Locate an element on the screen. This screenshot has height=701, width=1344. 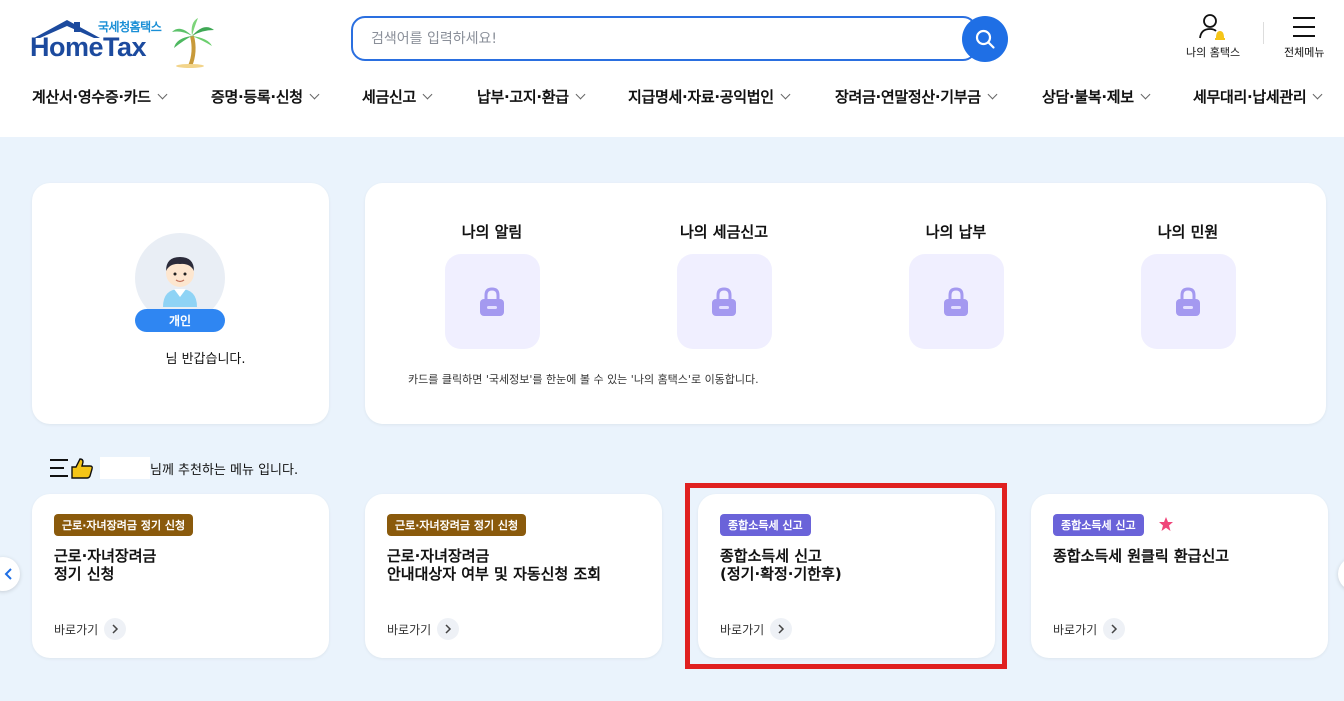
search-button is located at coordinates (985, 39).